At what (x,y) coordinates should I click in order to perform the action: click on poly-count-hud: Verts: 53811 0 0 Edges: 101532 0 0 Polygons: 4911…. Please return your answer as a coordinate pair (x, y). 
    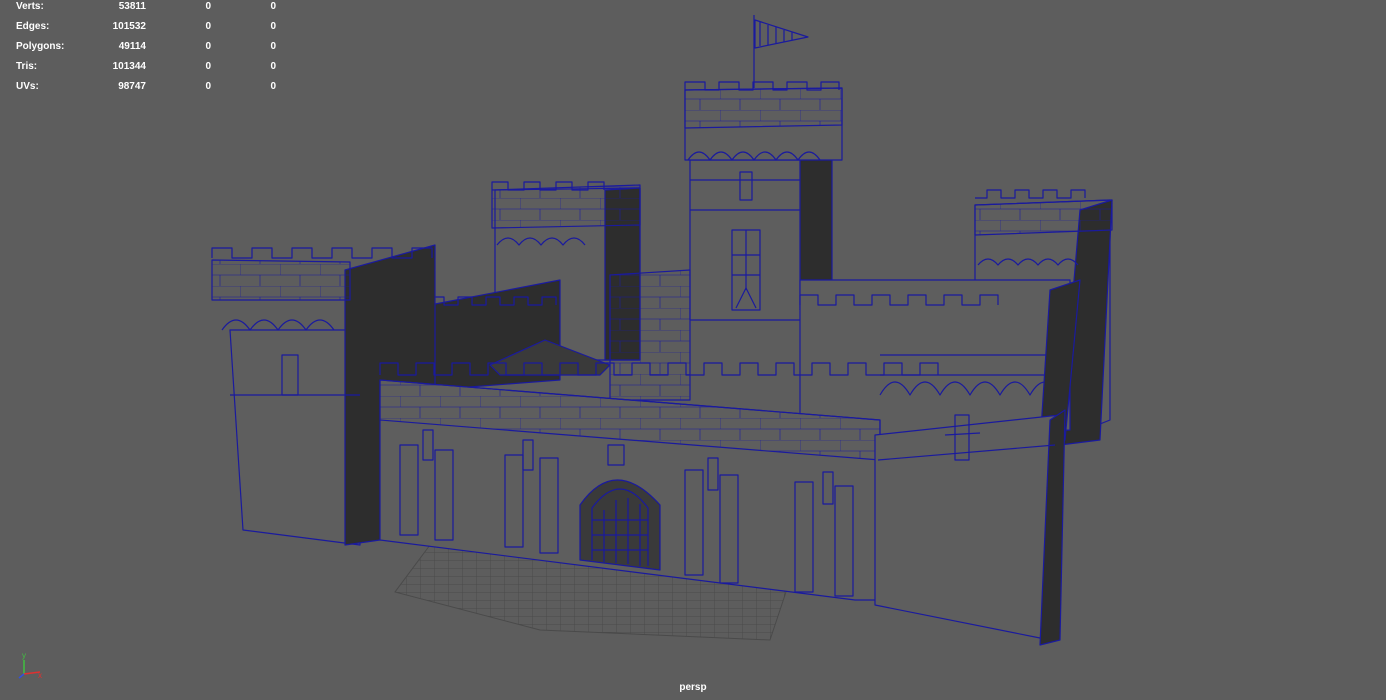
    Looking at the image, I should click on (146, 51).